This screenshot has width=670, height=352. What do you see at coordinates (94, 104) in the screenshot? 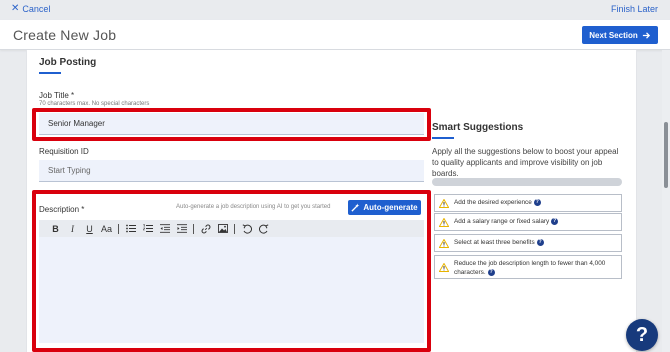
I see `job-title-hint: 70 characters max. No special characters` at bounding box center [94, 104].